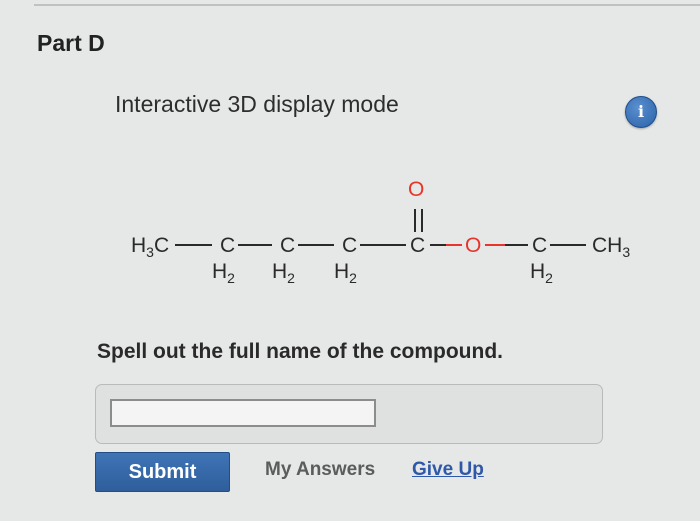  What do you see at coordinates (473, 245) in the screenshot?
I see `atom-ester-oxygen: O` at bounding box center [473, 245].